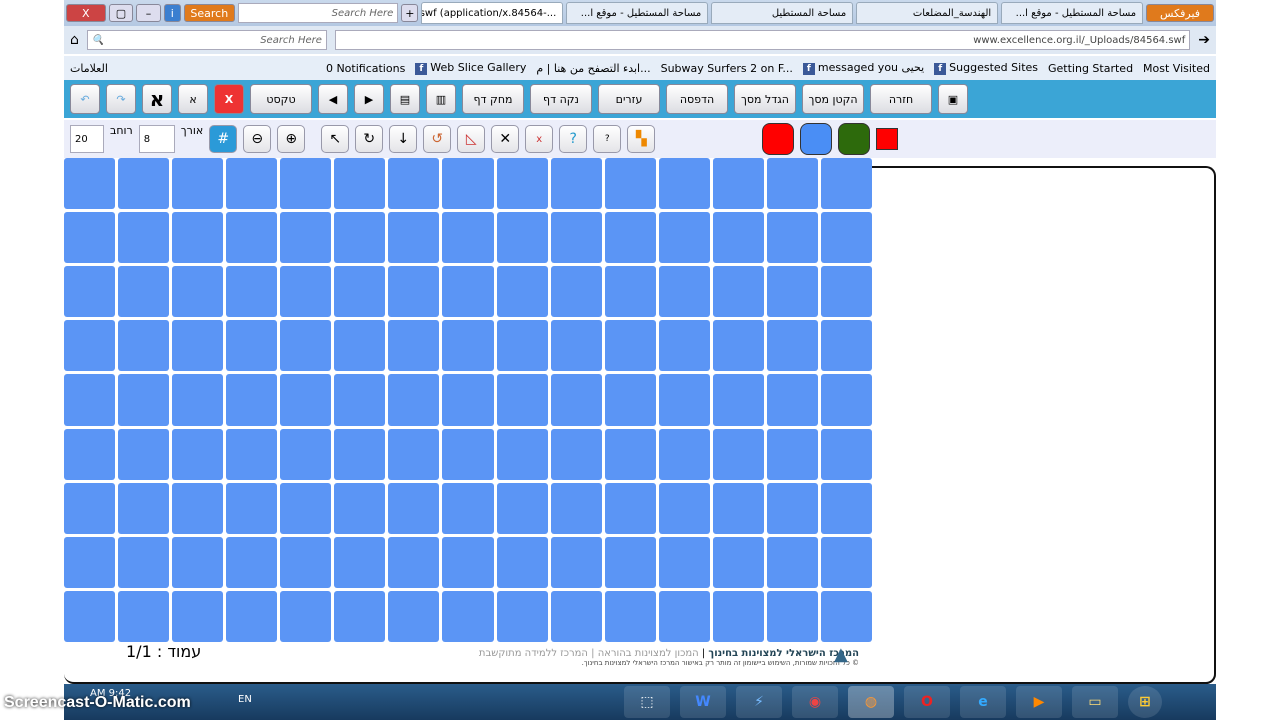 Image resolution: width=1280 pixels, height=720 pixels. Describe the element at coordinates (493, 99) in the screenshot. I see `delete-page-button: מחק דף` at that location.